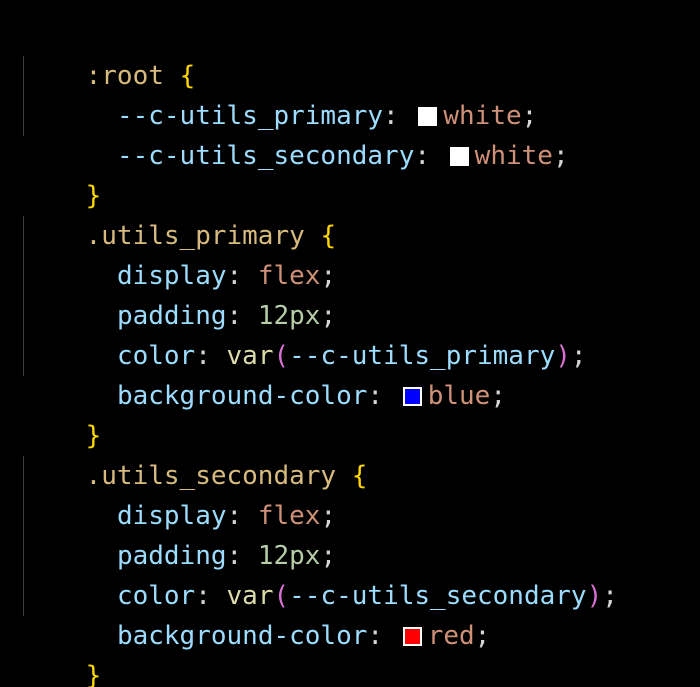  What do you see at coordinates (195, 453) in the screenshot?
I see `code-line: .utils_secondary {` at bounding box center [195, 453].